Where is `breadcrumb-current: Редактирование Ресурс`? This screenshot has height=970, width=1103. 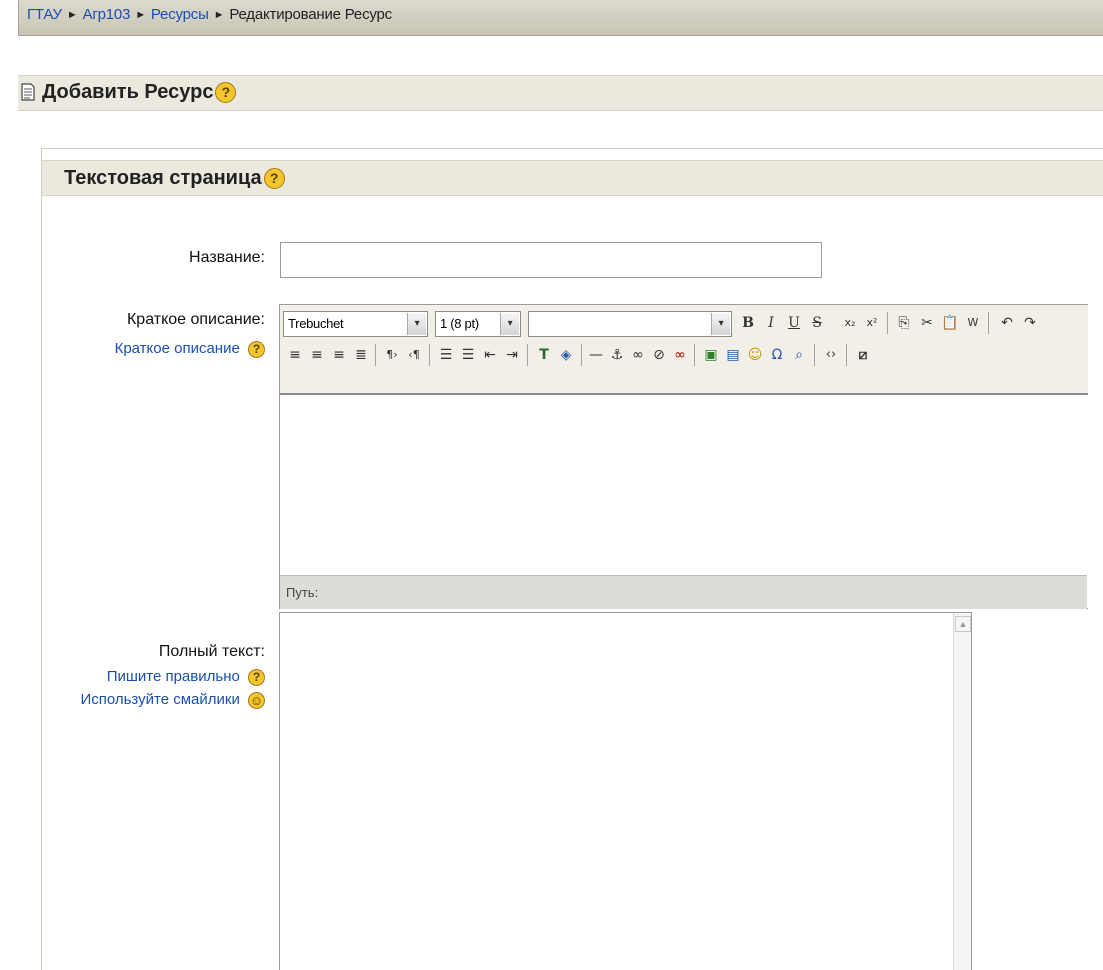 breadcrumb-current: Редактирование Ресурс is located at coordinates (310, 14).